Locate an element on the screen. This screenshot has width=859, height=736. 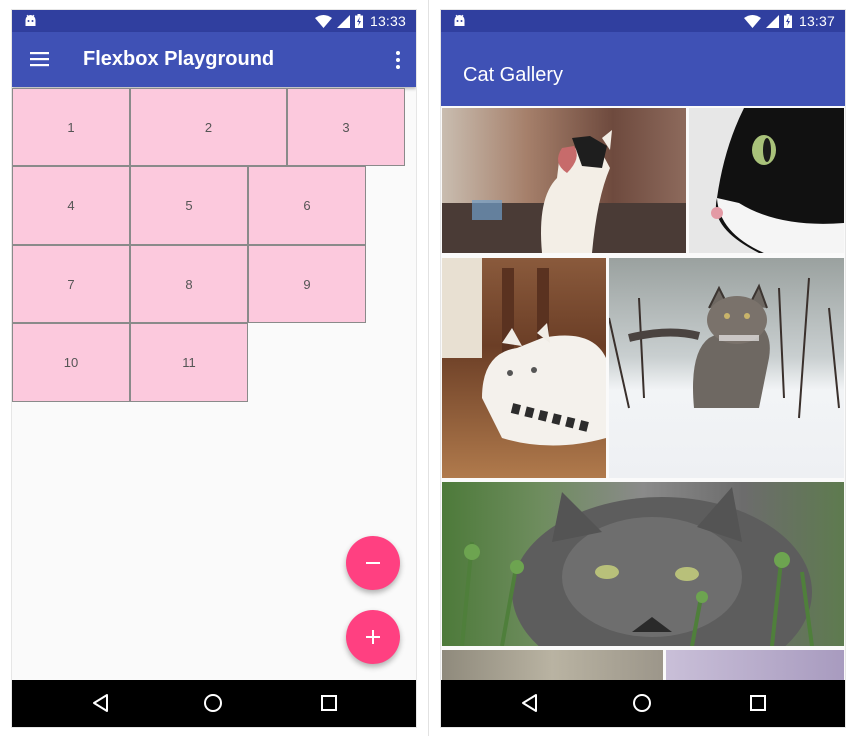
status-time: 13:33 is located at coordinates (387, 21).